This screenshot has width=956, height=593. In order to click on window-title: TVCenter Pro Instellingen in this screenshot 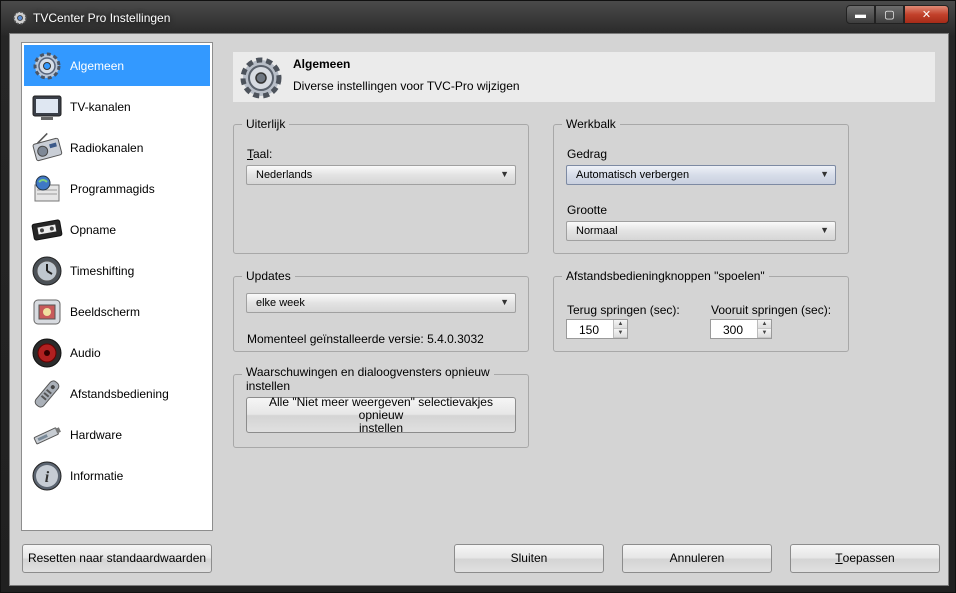, I will do `click(102, 18)`.